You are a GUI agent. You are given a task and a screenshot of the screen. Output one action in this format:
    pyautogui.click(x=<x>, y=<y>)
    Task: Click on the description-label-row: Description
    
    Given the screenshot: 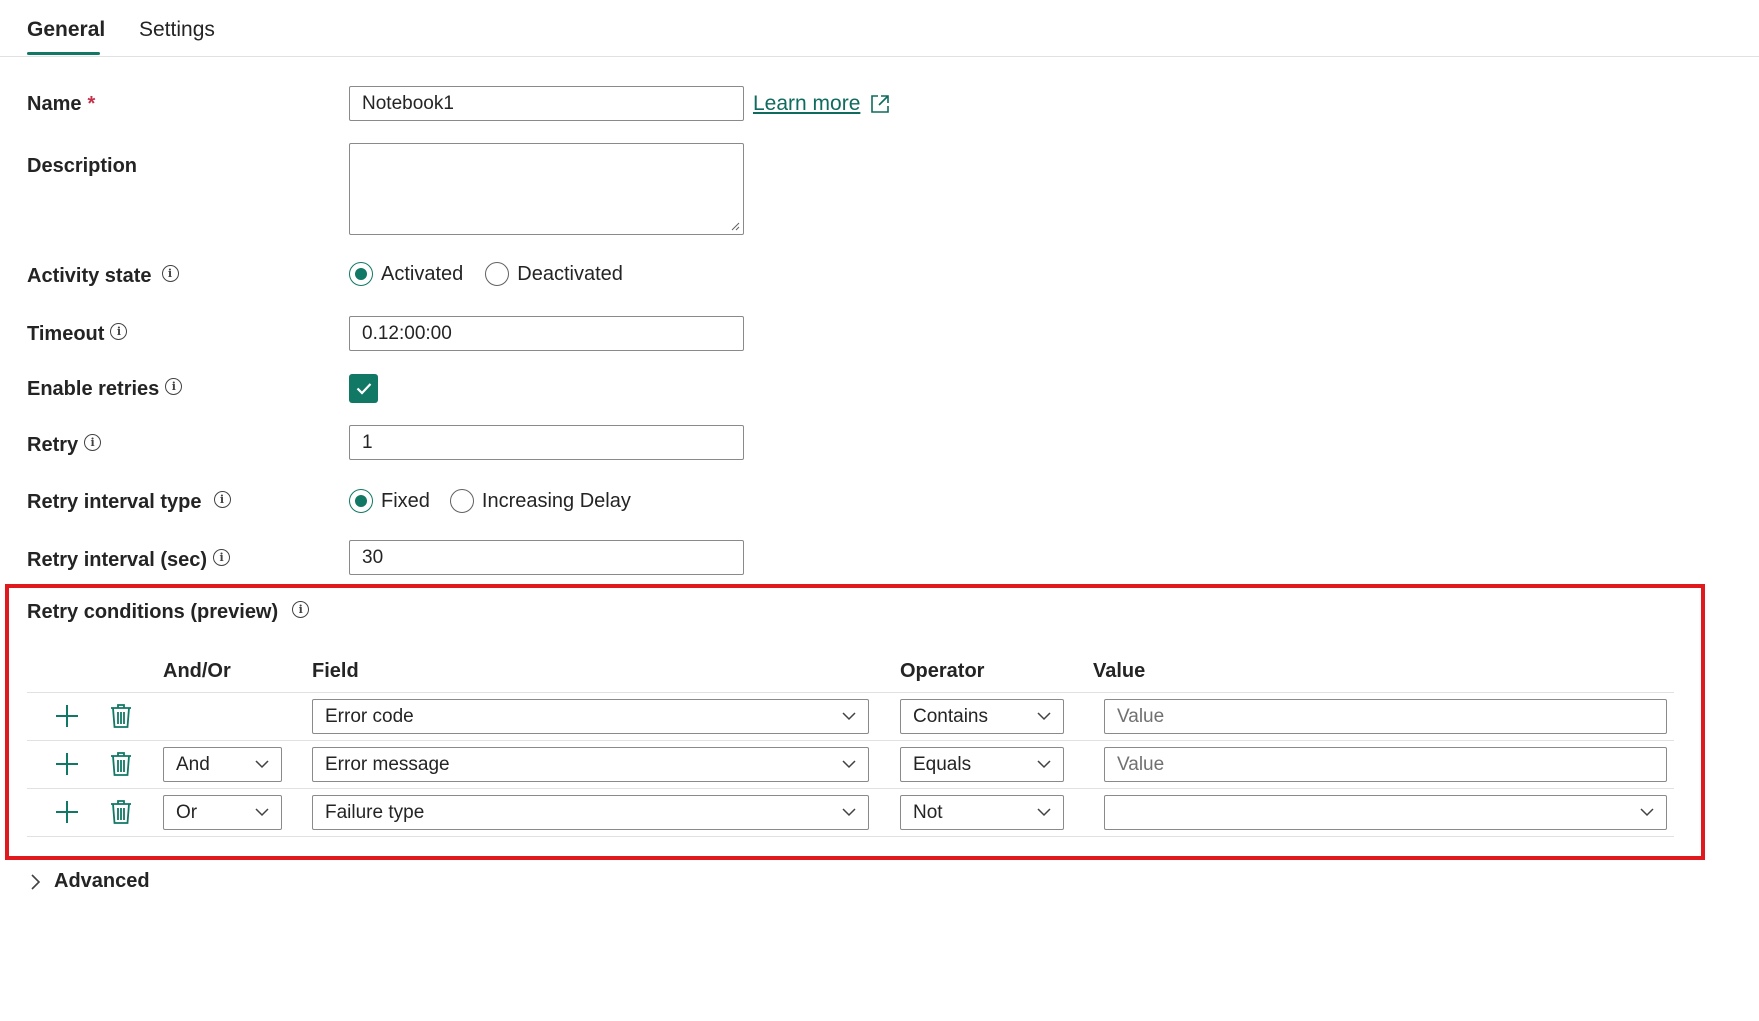 What is the action you would take?
    pyautogui.click(x=82, y=166)
    